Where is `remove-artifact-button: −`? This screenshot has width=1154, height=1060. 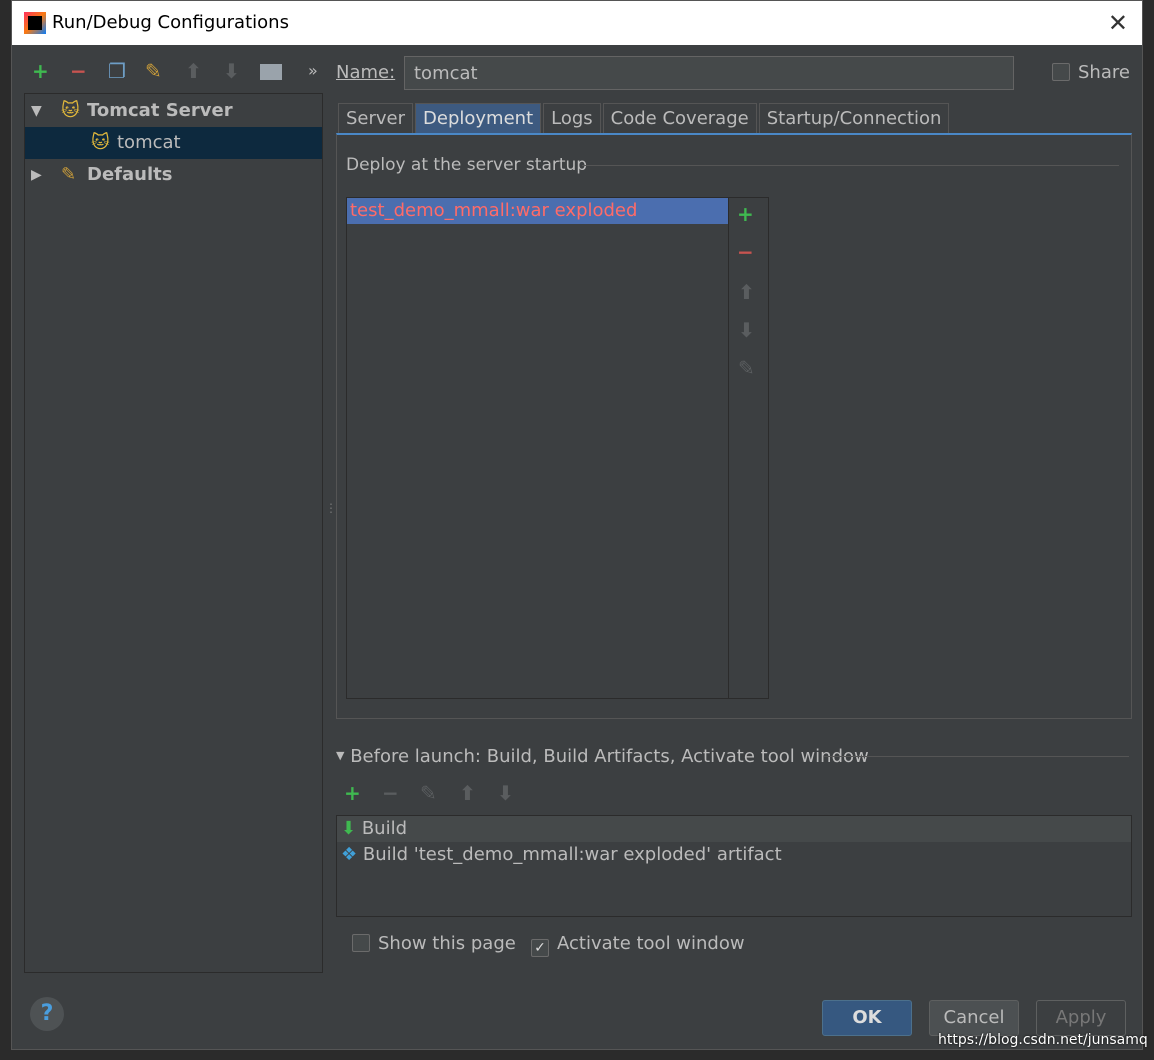
remove-artifact-button: − is located at coordinates (745, 252).